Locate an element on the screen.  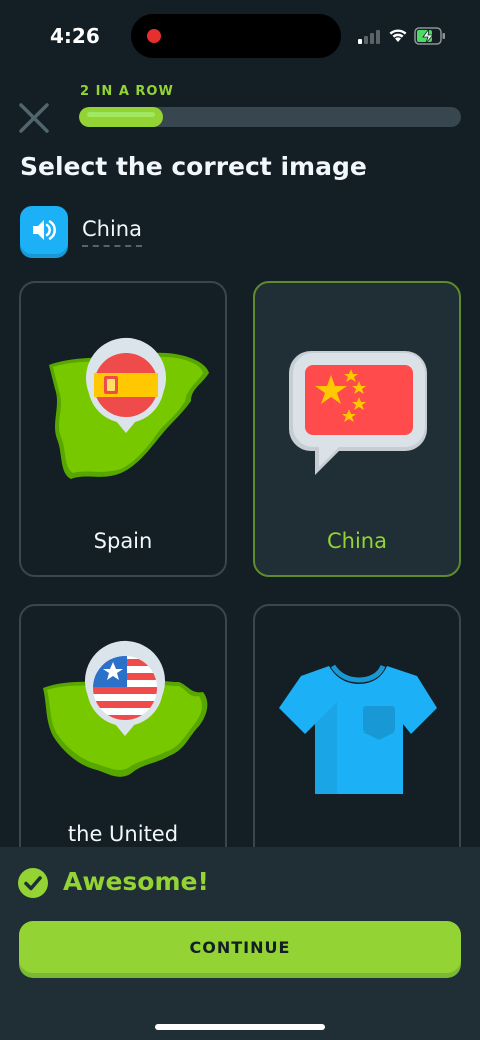
feedback-message: Awesome! is located at coordinates (136, 881).